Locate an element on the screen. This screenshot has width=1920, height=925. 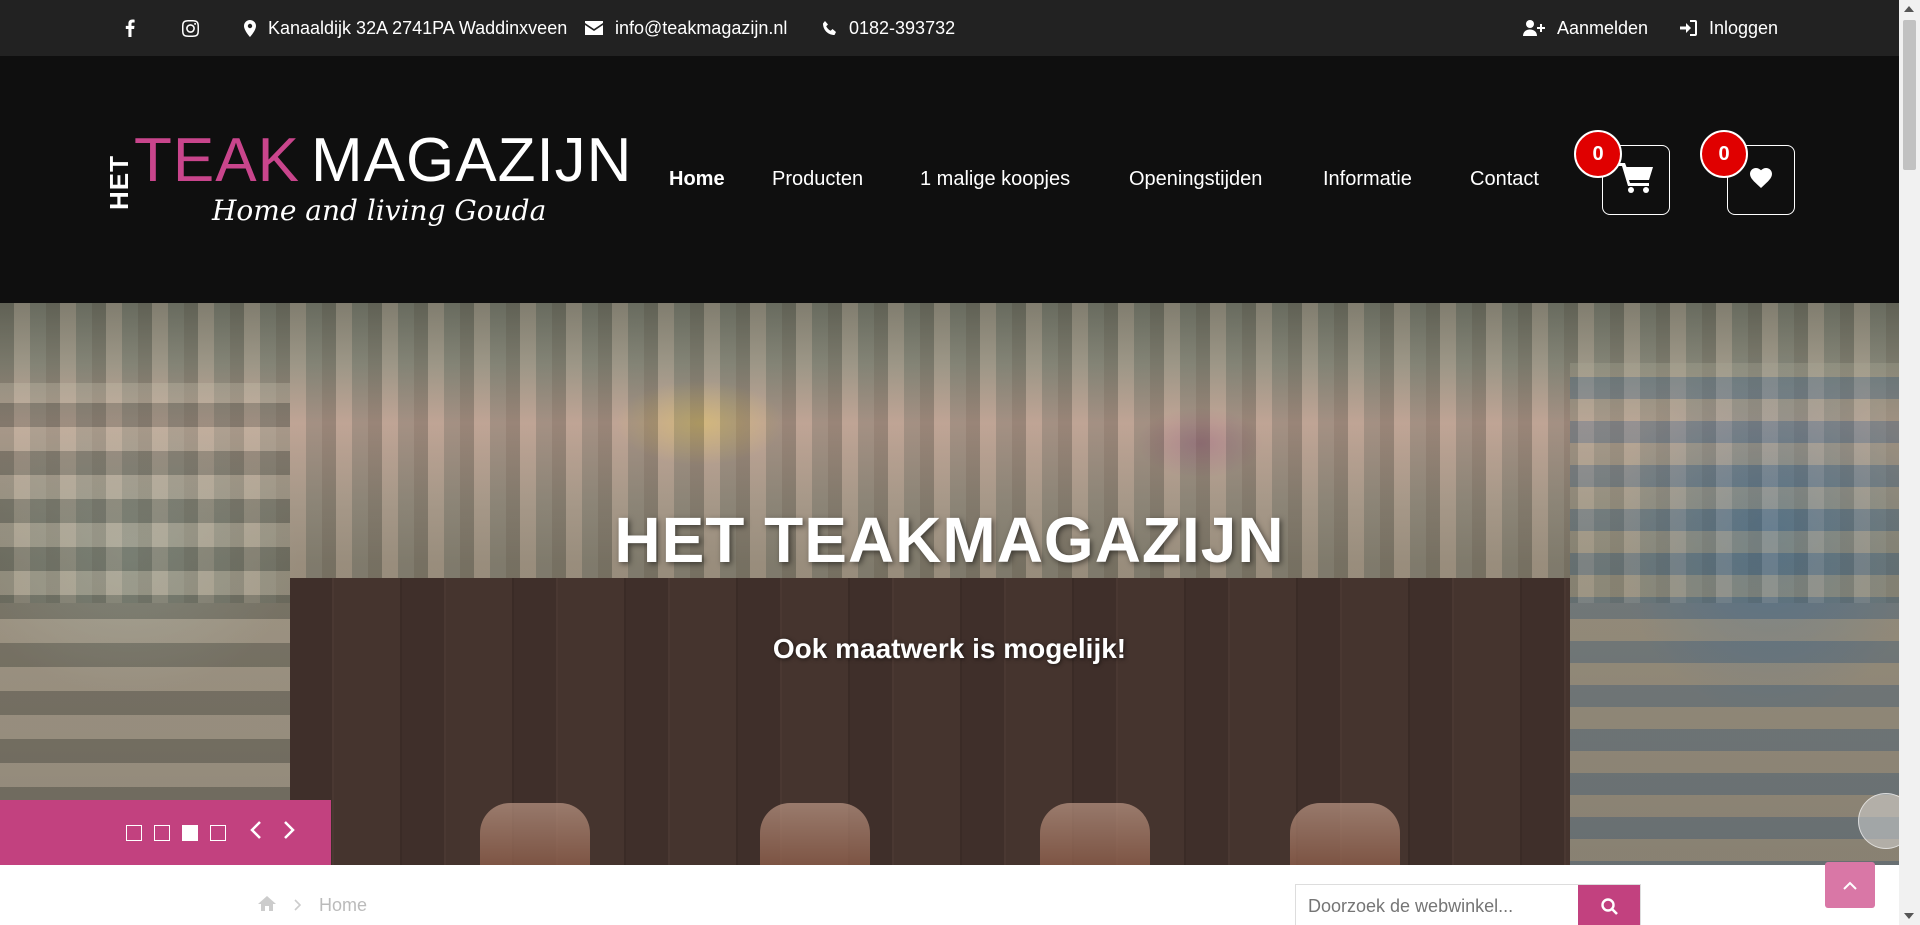
nav-producten: Producten is located at coordinates (817, 179).